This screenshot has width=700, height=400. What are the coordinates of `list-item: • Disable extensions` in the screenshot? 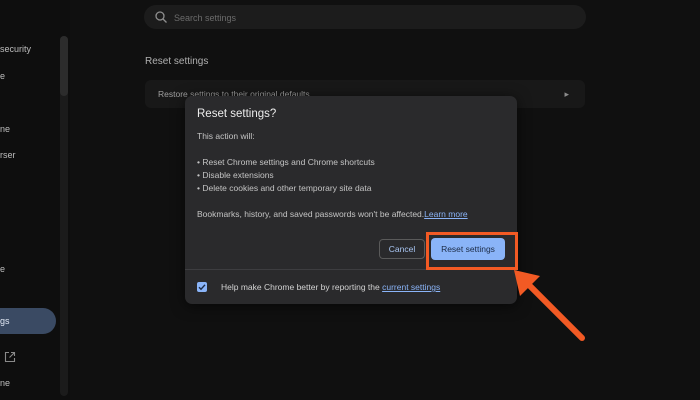 It's located at (235, 175).